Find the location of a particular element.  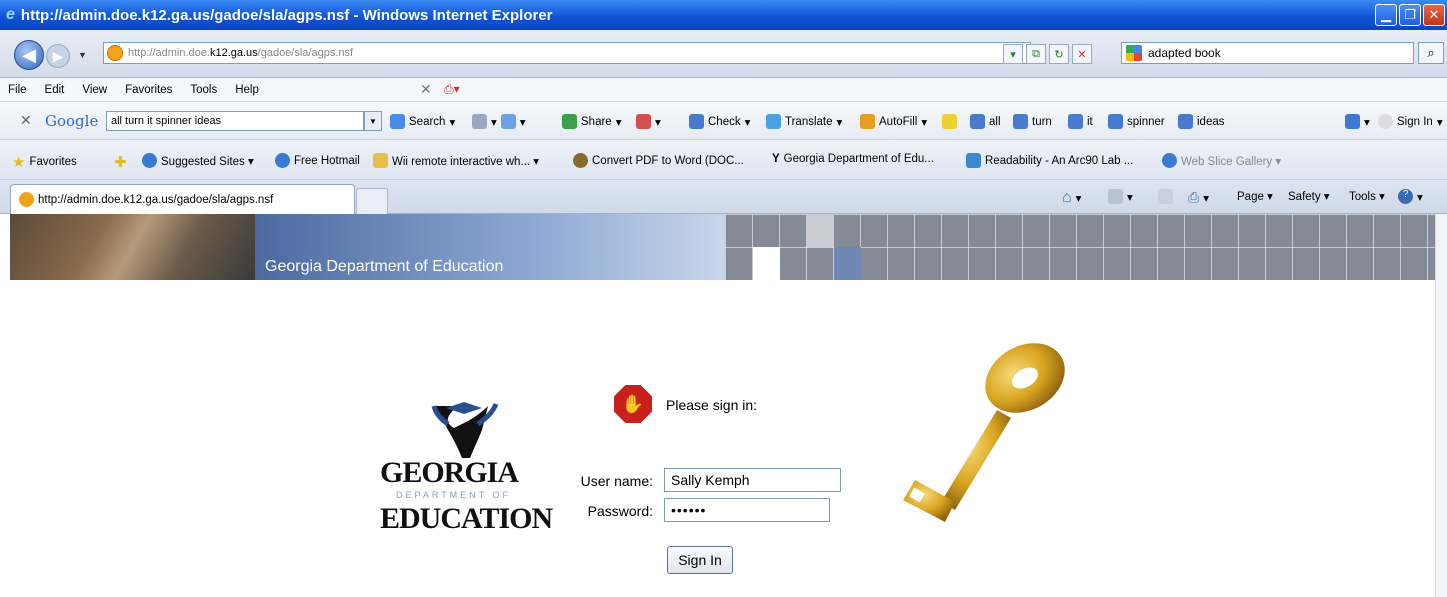

google-check-button: Check ▾ is located at coordinates (719, 121).